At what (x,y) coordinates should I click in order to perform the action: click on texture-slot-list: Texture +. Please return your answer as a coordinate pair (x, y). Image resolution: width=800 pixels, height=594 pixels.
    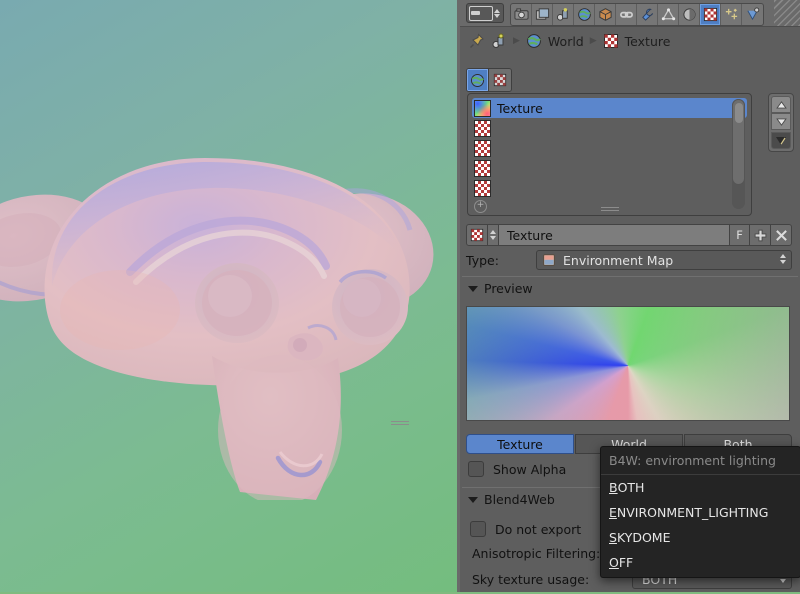
    Looking at the image, I should click on (609, 154).